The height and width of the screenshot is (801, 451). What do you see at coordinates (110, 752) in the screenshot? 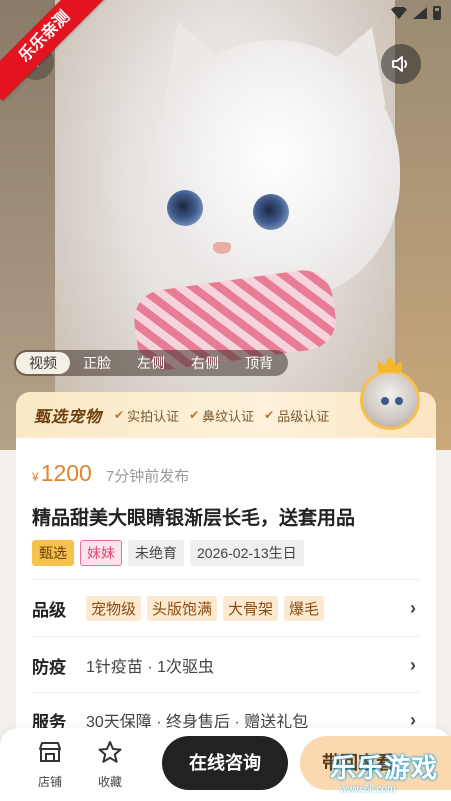
I see `star-icon` at bounding box center [110, 752].